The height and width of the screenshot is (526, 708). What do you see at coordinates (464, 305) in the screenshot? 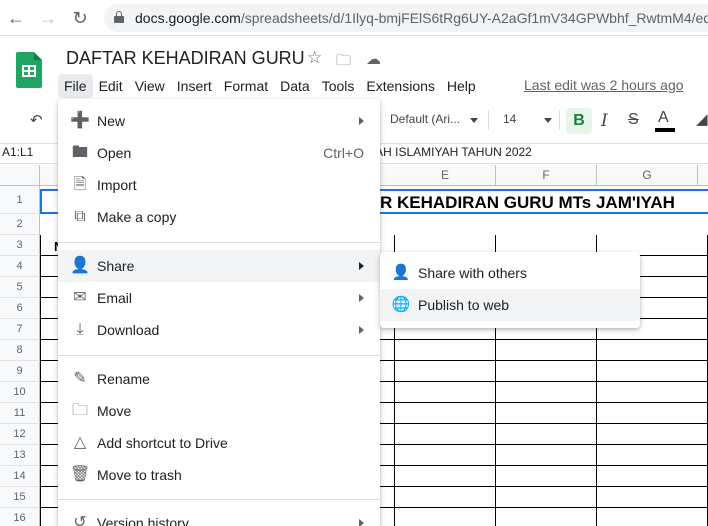
I see `submenu-item-label: Publish to web` at bounding box center [464, 305].